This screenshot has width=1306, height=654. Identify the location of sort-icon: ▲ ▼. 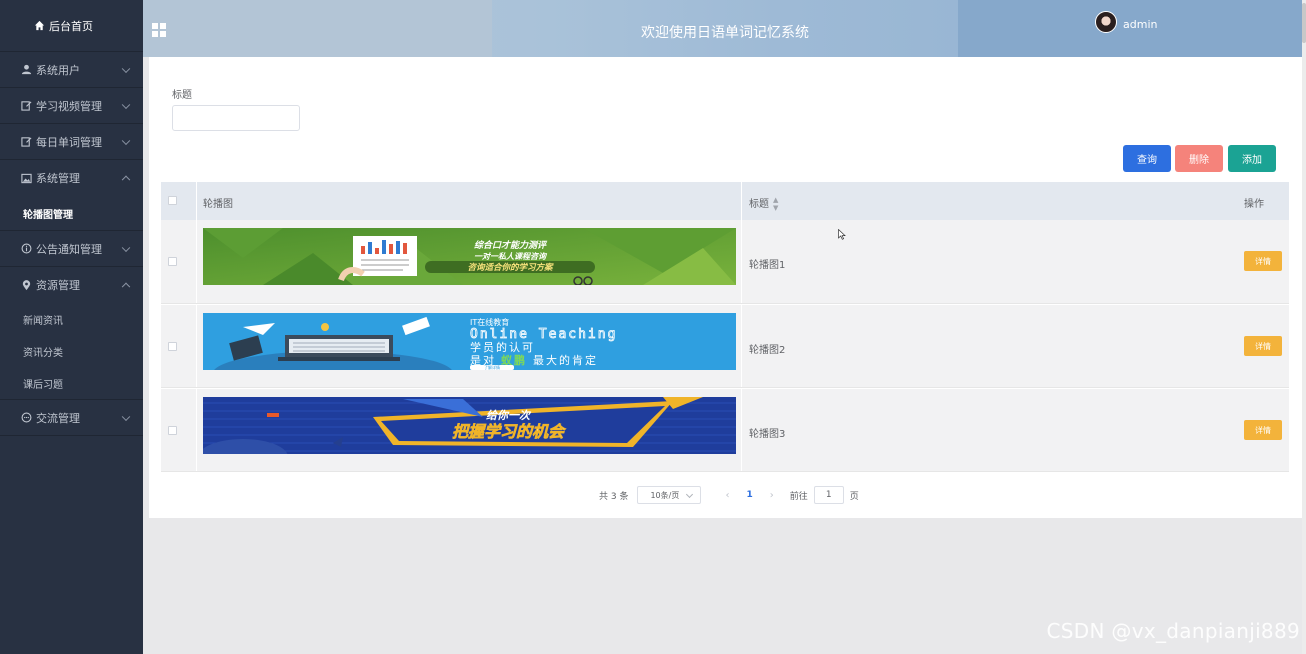
(775, 204).